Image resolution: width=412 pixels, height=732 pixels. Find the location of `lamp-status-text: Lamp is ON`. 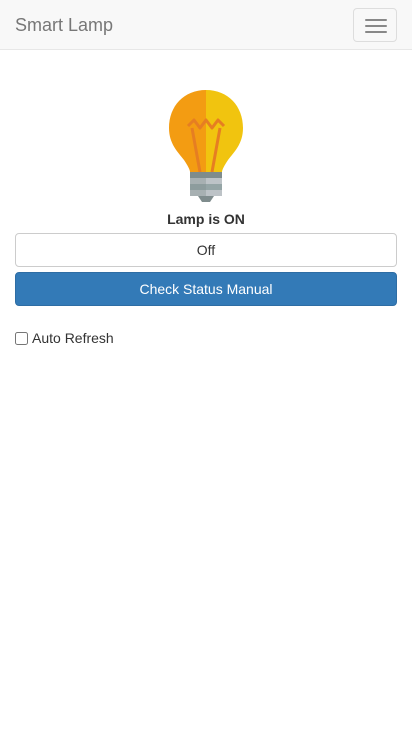

lamp-status-text: Lamp is ON is located at coordinates (206, 219).